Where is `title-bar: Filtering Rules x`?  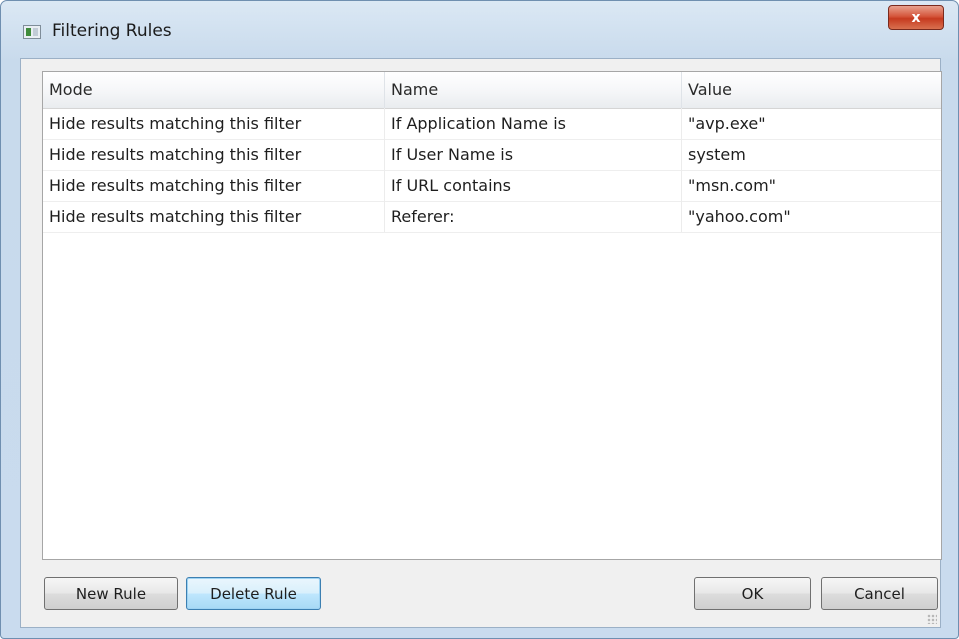 title-bar: Filtering Rules x is located at coordinates (479, 30).